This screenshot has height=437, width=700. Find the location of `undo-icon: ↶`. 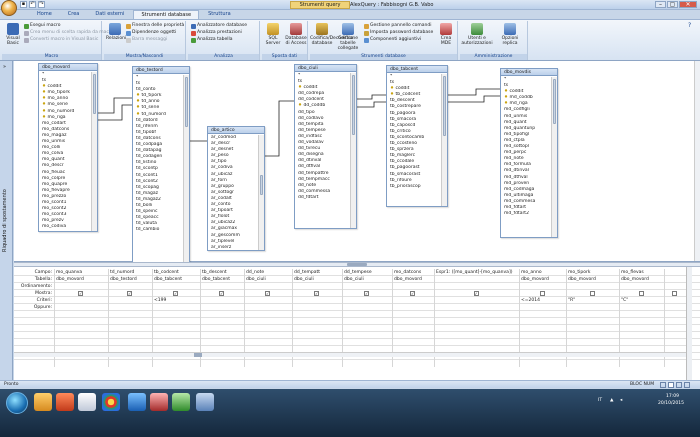

undo-icon: ↶ is located at coordinates (32, 4).